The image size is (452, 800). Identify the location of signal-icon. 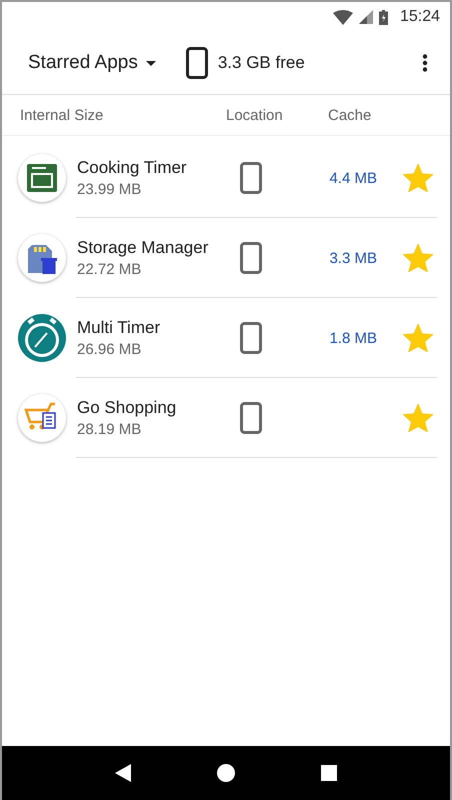
(365, 17).